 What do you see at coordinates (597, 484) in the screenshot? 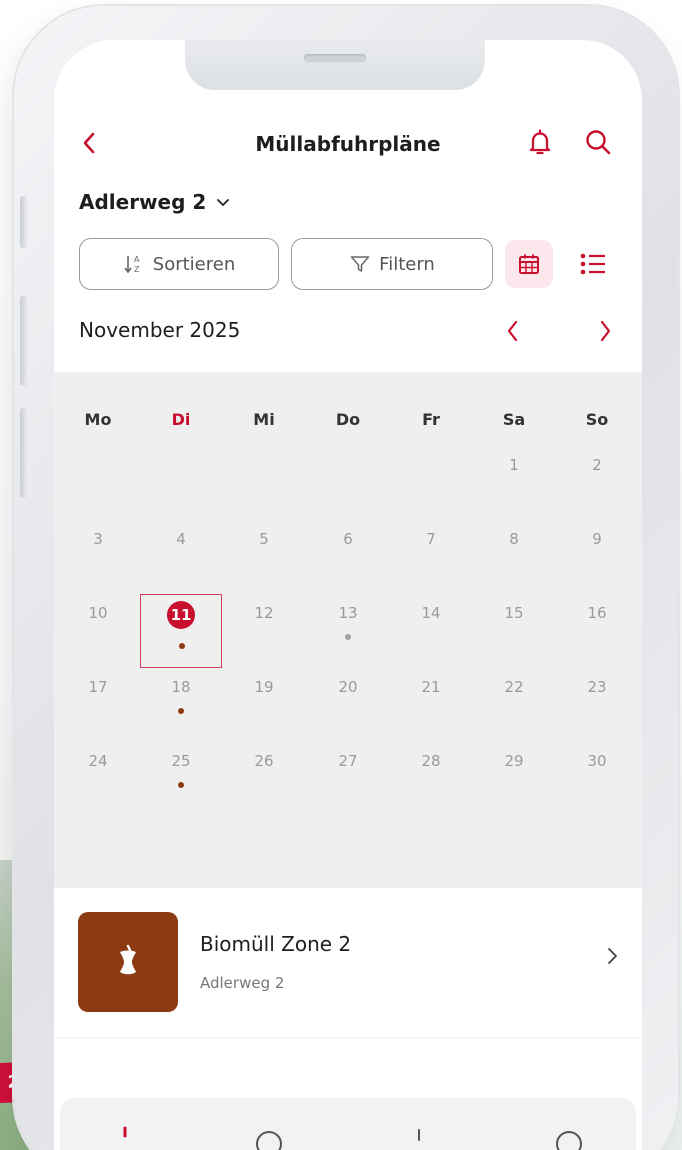
I see `calendar-day: 2` at bounding box center [597, 484].